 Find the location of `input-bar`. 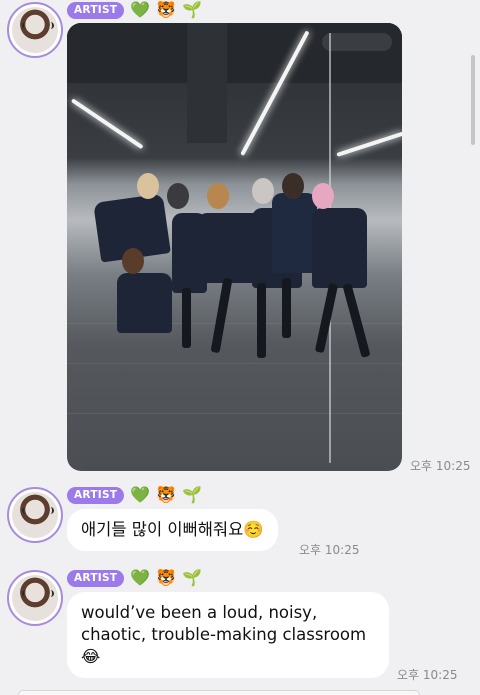

input-bar is located at coordinates (219, 692).